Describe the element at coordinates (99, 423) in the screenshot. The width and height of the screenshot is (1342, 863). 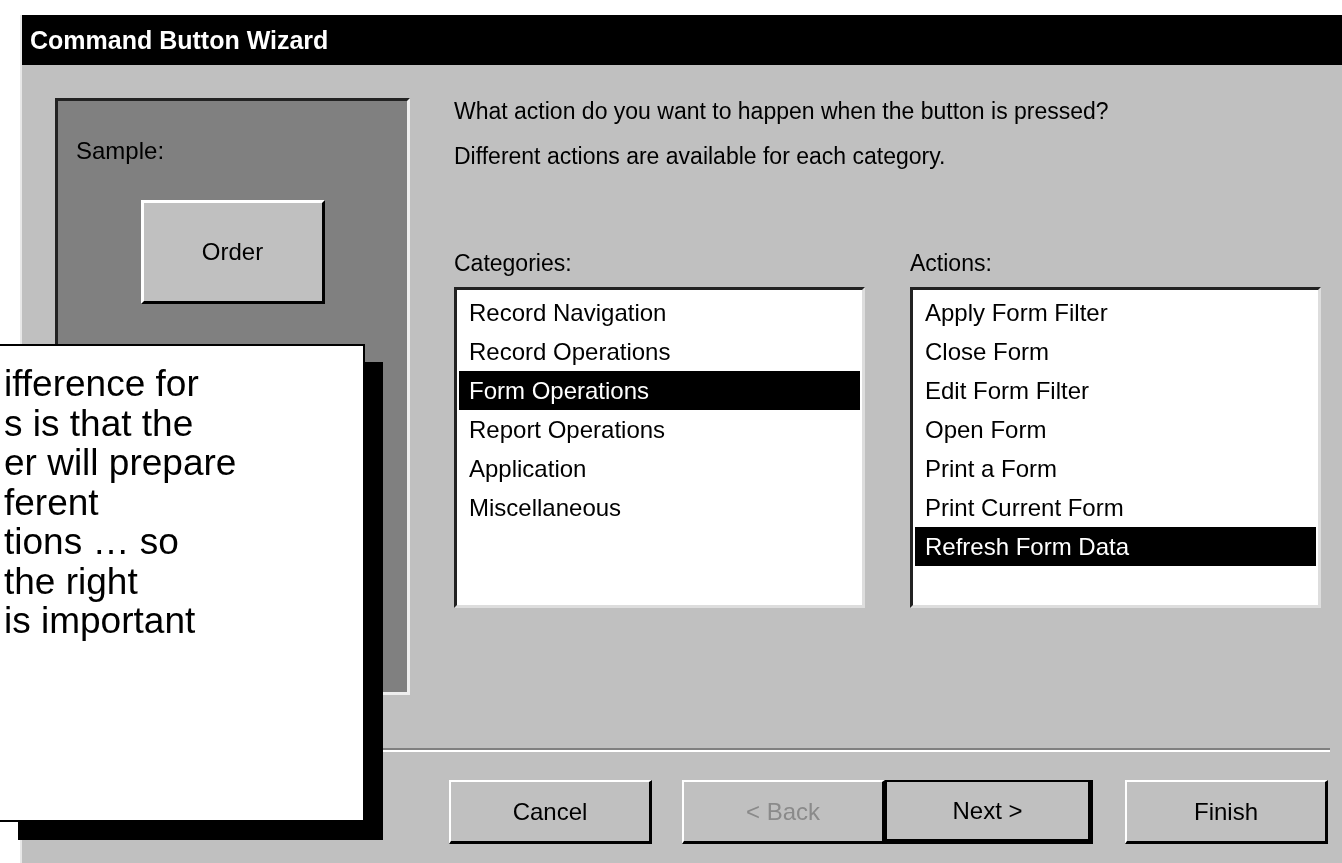
I see `callout-text: s is that the` at that location.